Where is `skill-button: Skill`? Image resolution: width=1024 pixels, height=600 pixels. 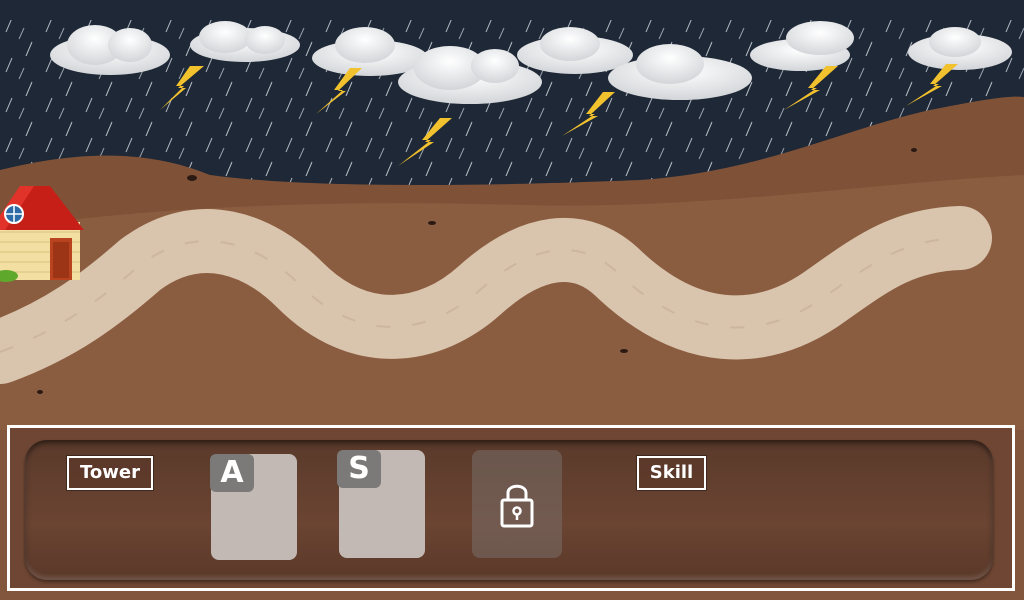 skill-button: Skill is located at coordinates (671, 473).